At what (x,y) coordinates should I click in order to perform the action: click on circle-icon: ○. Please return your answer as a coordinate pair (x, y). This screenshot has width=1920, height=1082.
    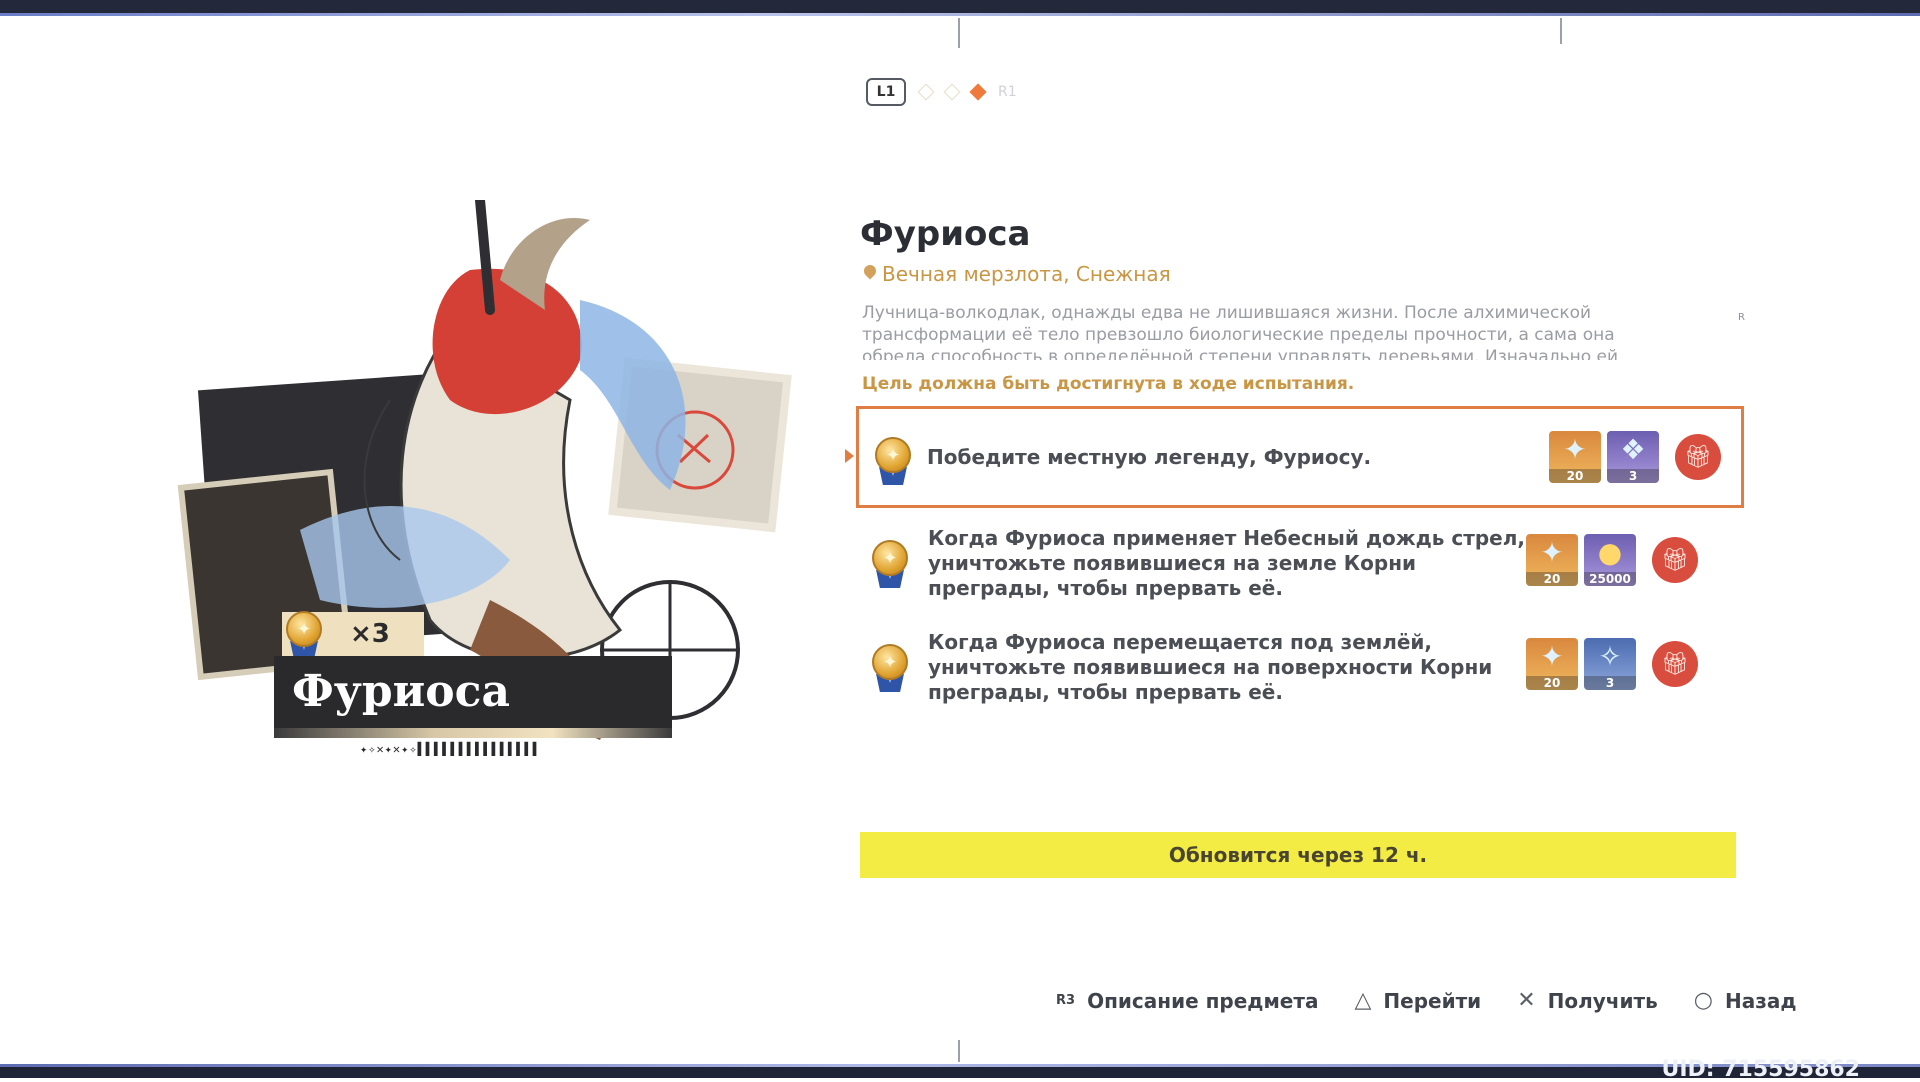
    Looking at the image, I should click on (1703, 1000).